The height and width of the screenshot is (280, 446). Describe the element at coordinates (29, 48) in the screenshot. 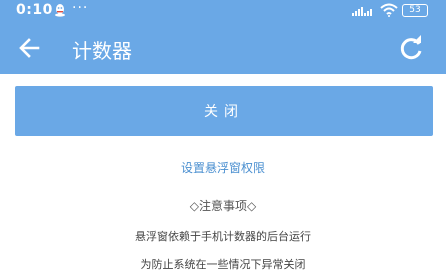

I see `arrow-left-icon` at that location.